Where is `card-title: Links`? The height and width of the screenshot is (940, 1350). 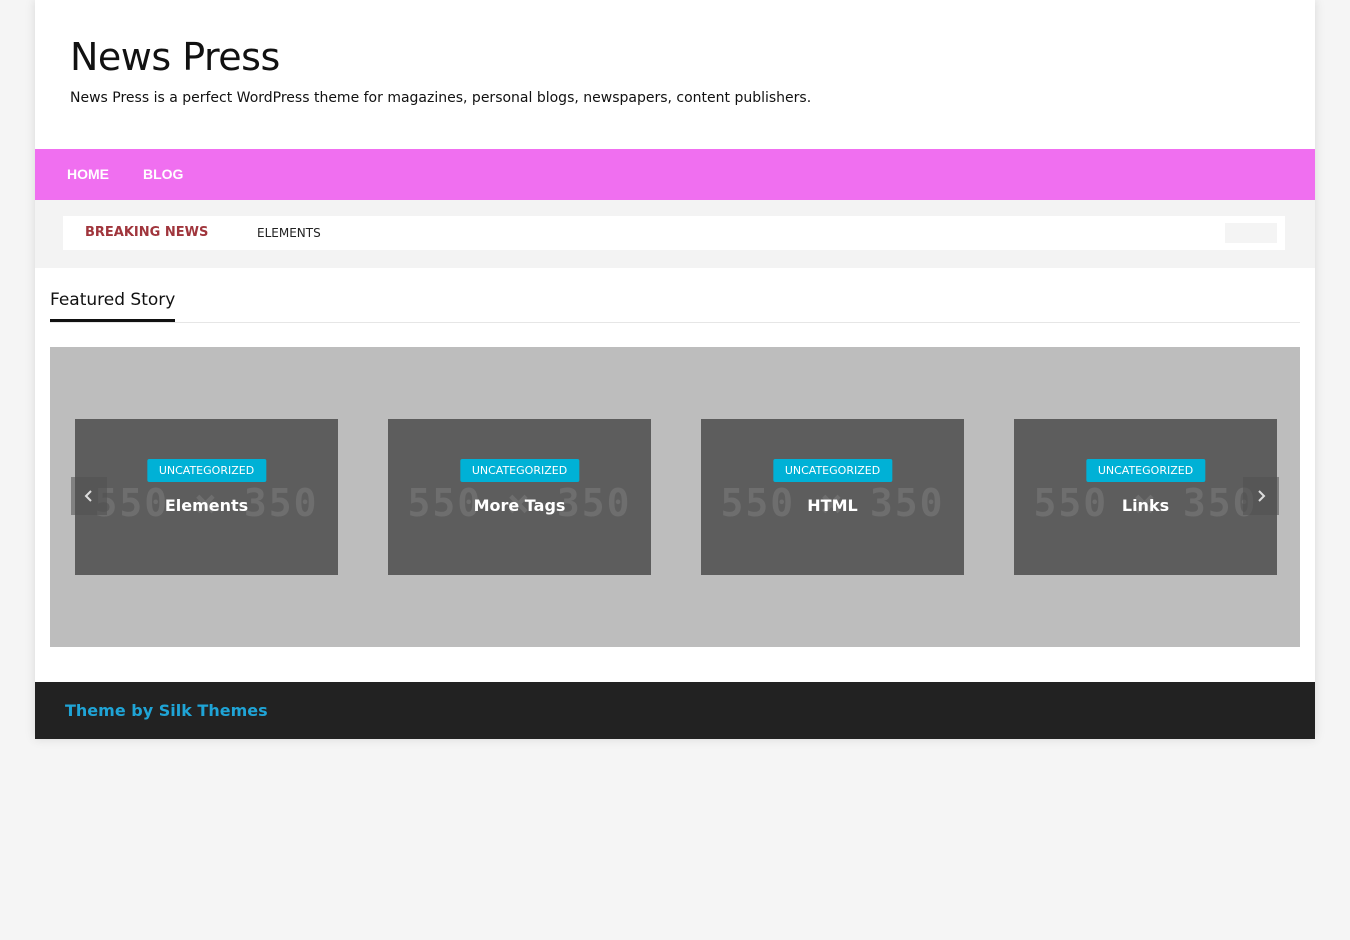
card-title: Links is located at coordinates (1145, 505).